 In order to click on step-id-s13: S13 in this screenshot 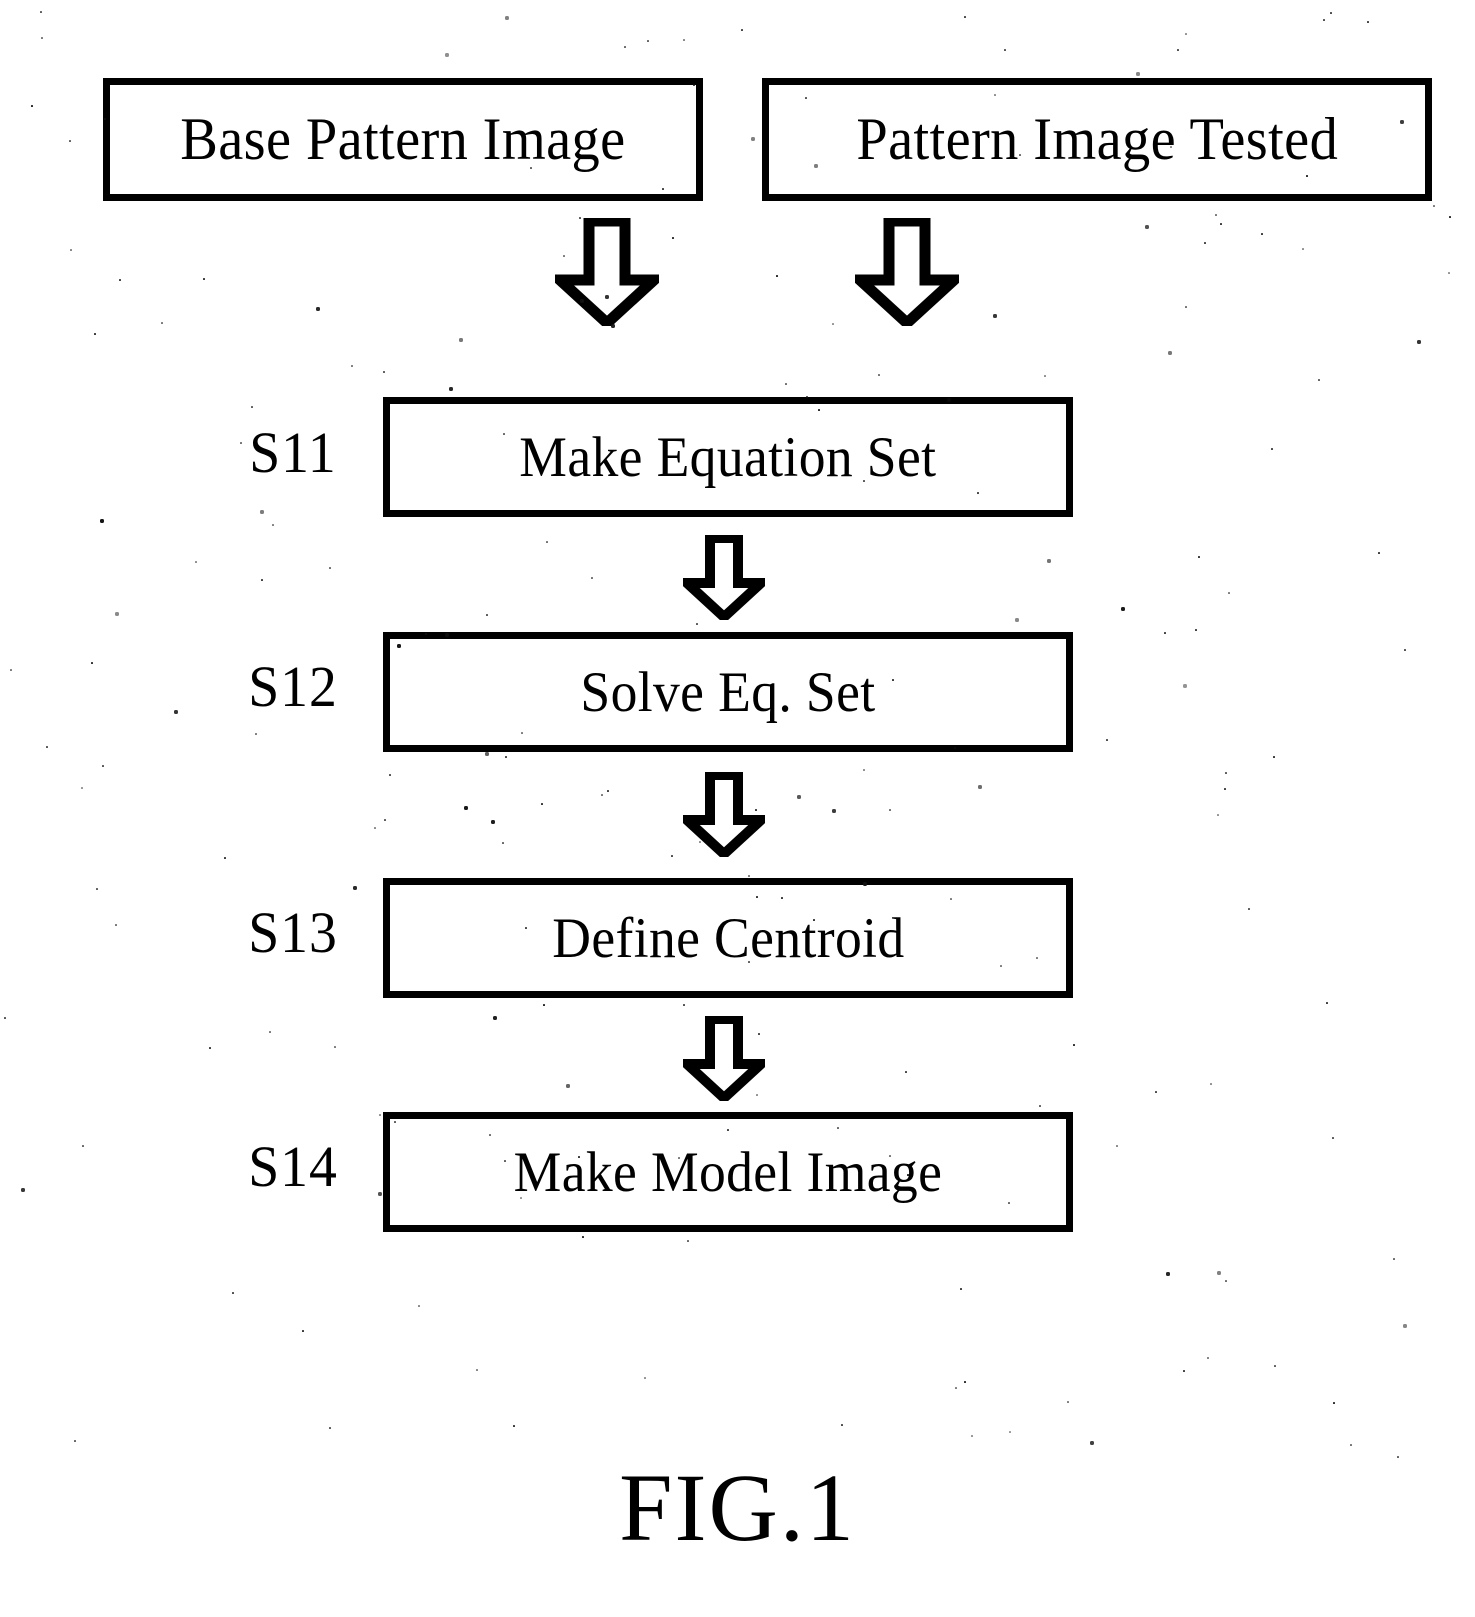, I will do `click(293, 932)`.